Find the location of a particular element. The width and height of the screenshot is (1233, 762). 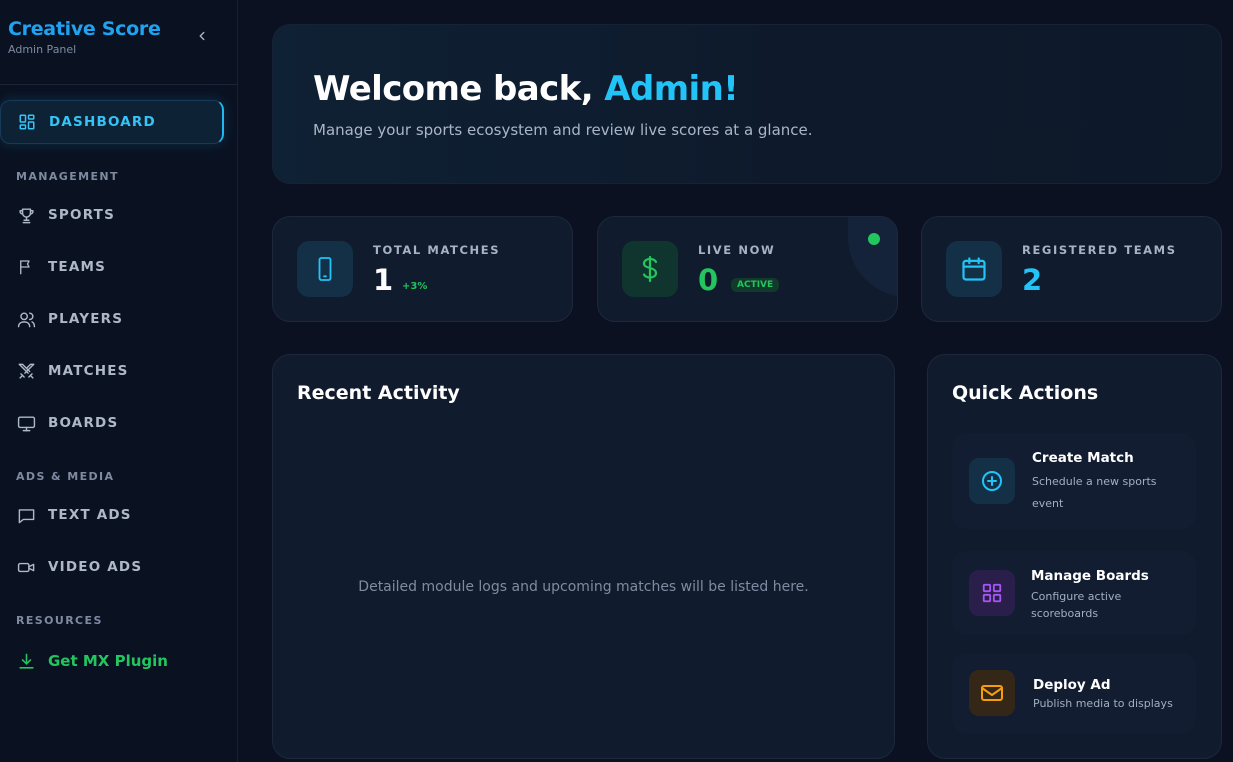

get-plugin-link: Get MX Plugin is located at coordinates (112, 661).